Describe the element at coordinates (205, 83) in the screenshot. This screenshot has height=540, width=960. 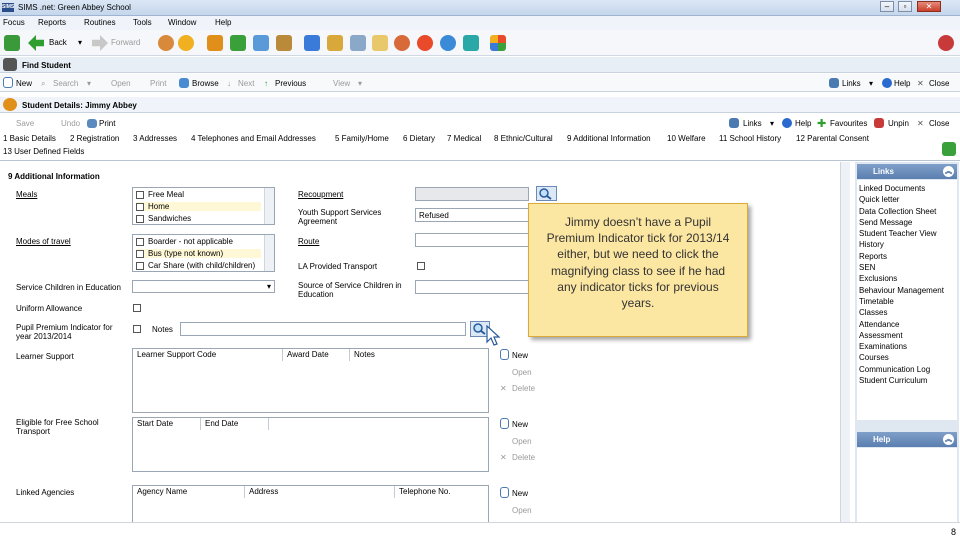
I see `browse-button: Browse` at that location.